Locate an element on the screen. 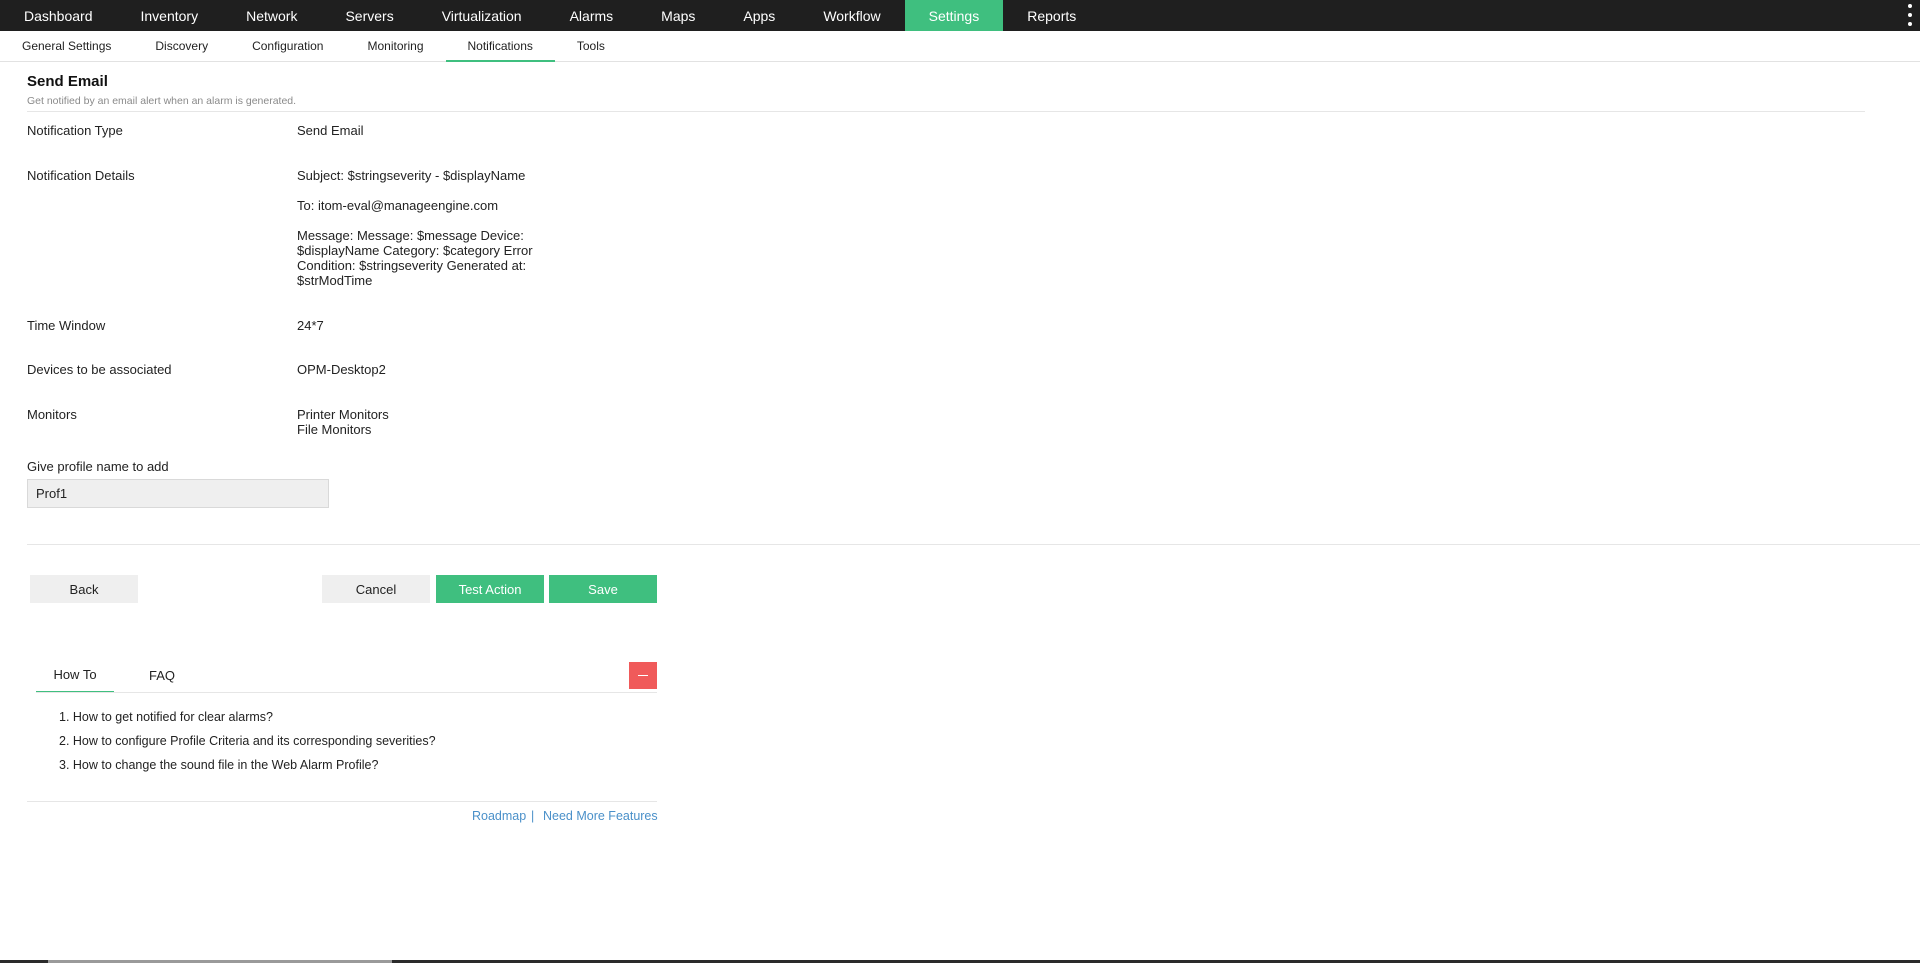  email-message-line: Message: Message: $message Device: is located at coordinates (410, 235).